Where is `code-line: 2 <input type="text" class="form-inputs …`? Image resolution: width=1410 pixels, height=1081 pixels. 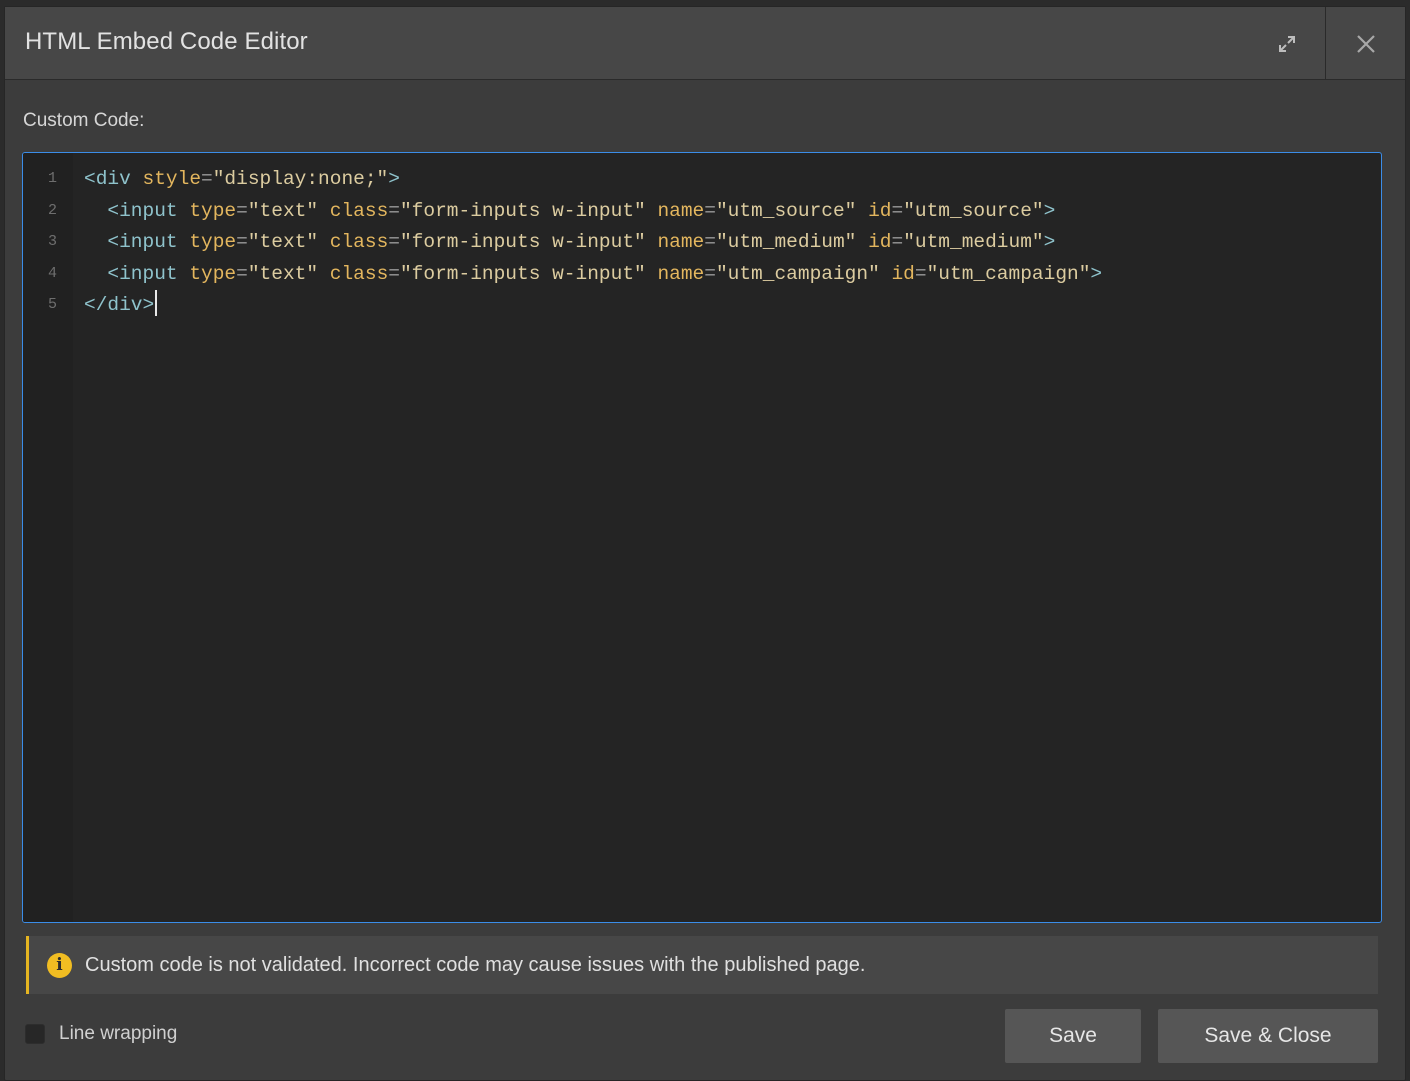
code-line: 2 <input type="text" class="form-inputs … is located at coordinates (702, 211).